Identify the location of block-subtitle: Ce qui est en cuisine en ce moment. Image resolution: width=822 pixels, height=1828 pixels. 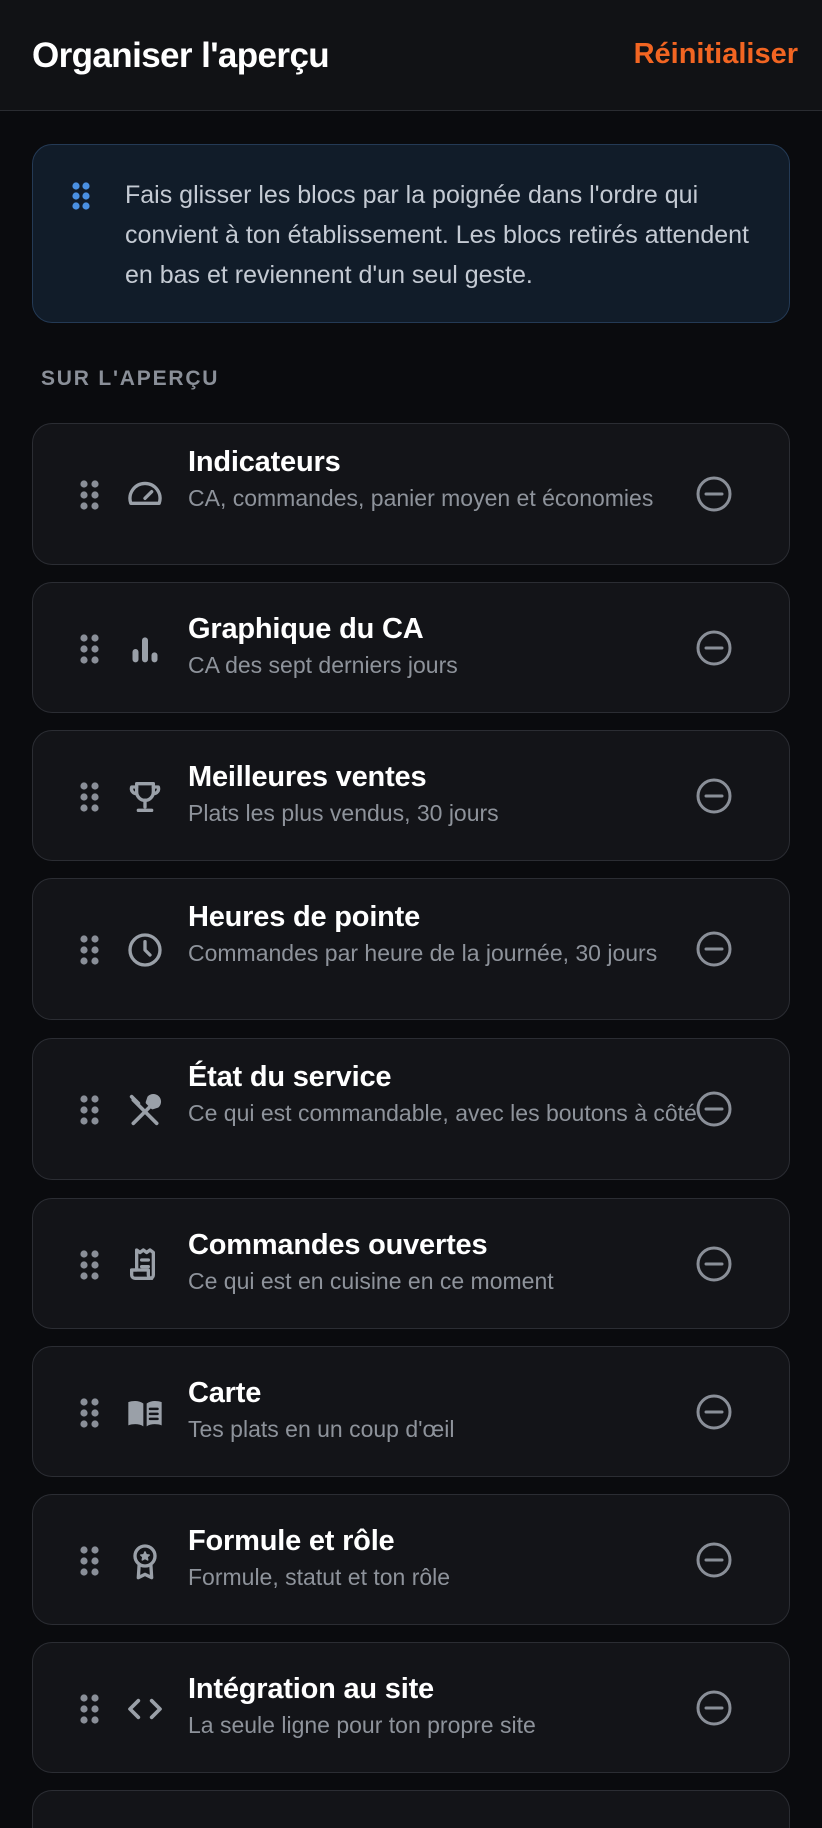
(371, 1281).